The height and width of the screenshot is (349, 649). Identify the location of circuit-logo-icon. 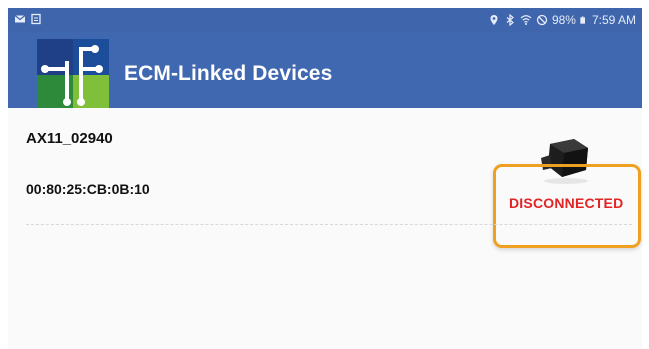
(73, 74).